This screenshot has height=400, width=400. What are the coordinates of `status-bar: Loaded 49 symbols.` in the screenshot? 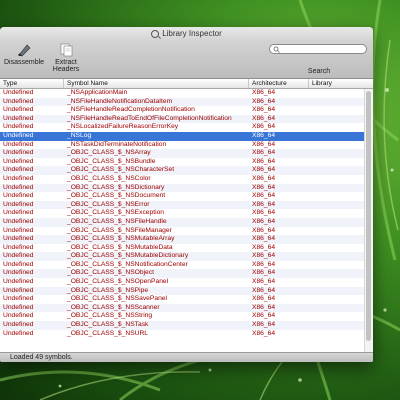 It's located at (186, 357).